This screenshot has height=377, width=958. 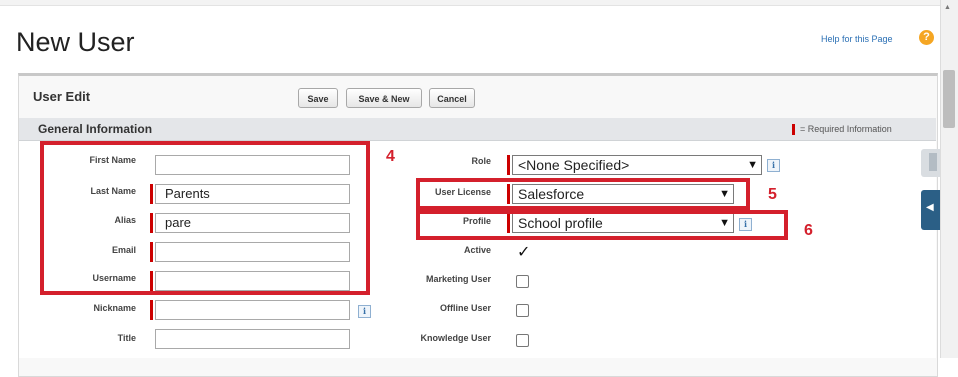 What do you see at coordinates (930, 207) in the screenshot?
I see `chevron-left-icon: ◀` at bounding box center [930, 207].